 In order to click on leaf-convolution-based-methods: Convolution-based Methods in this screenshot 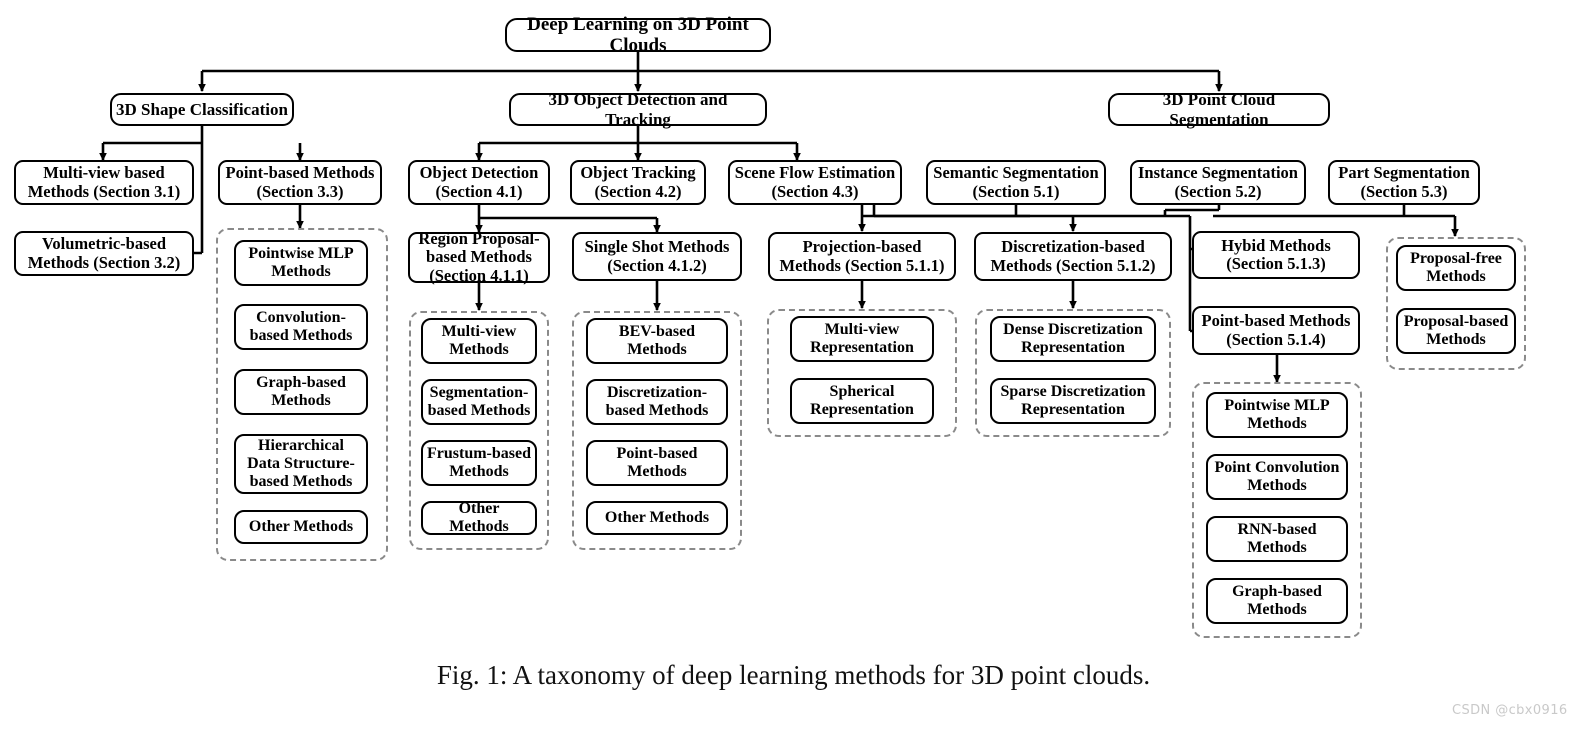, I will do `click(301, 327)`.